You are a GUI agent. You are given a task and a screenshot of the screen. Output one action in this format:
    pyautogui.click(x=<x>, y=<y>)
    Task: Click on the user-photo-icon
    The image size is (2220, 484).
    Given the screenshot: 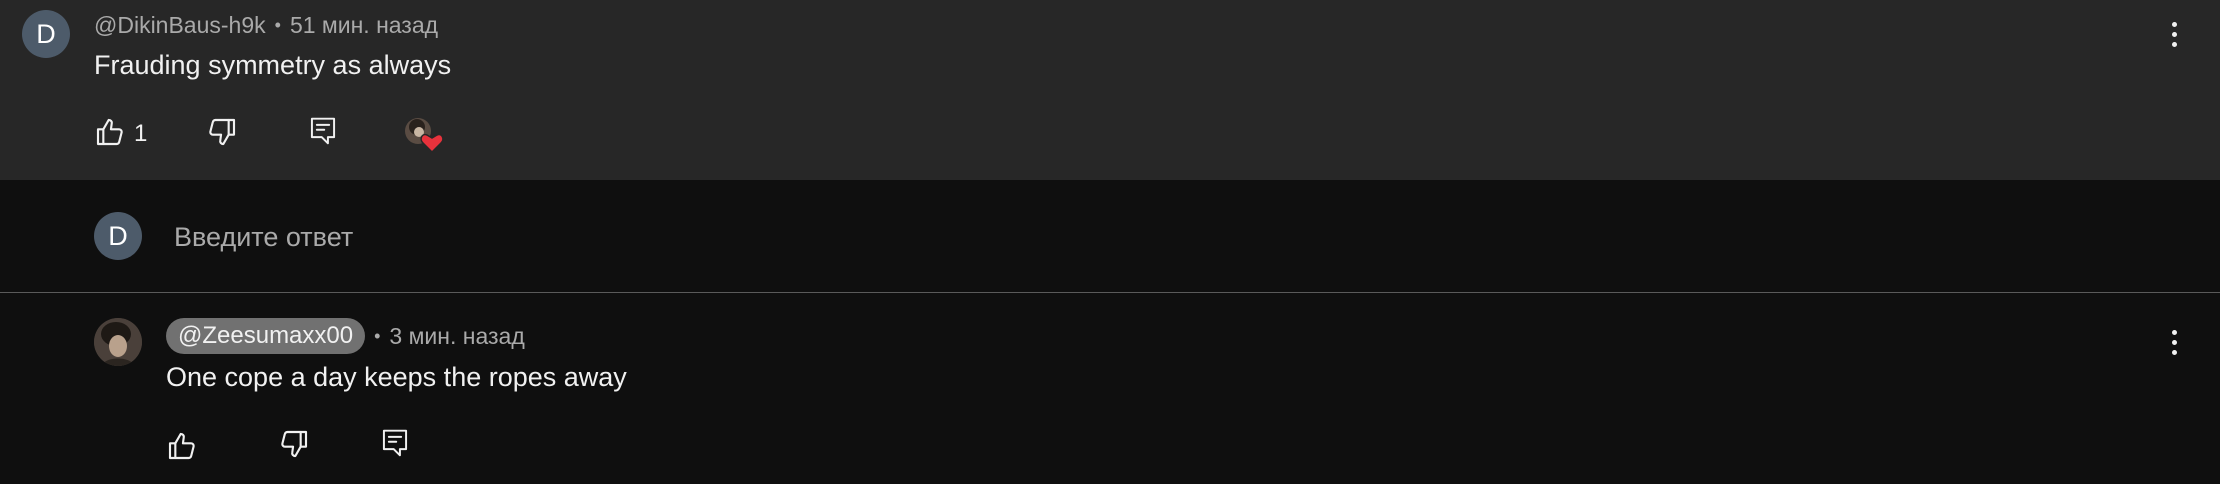 What is the action you would take?
    pyautogui.click(x=118, y=342)
    